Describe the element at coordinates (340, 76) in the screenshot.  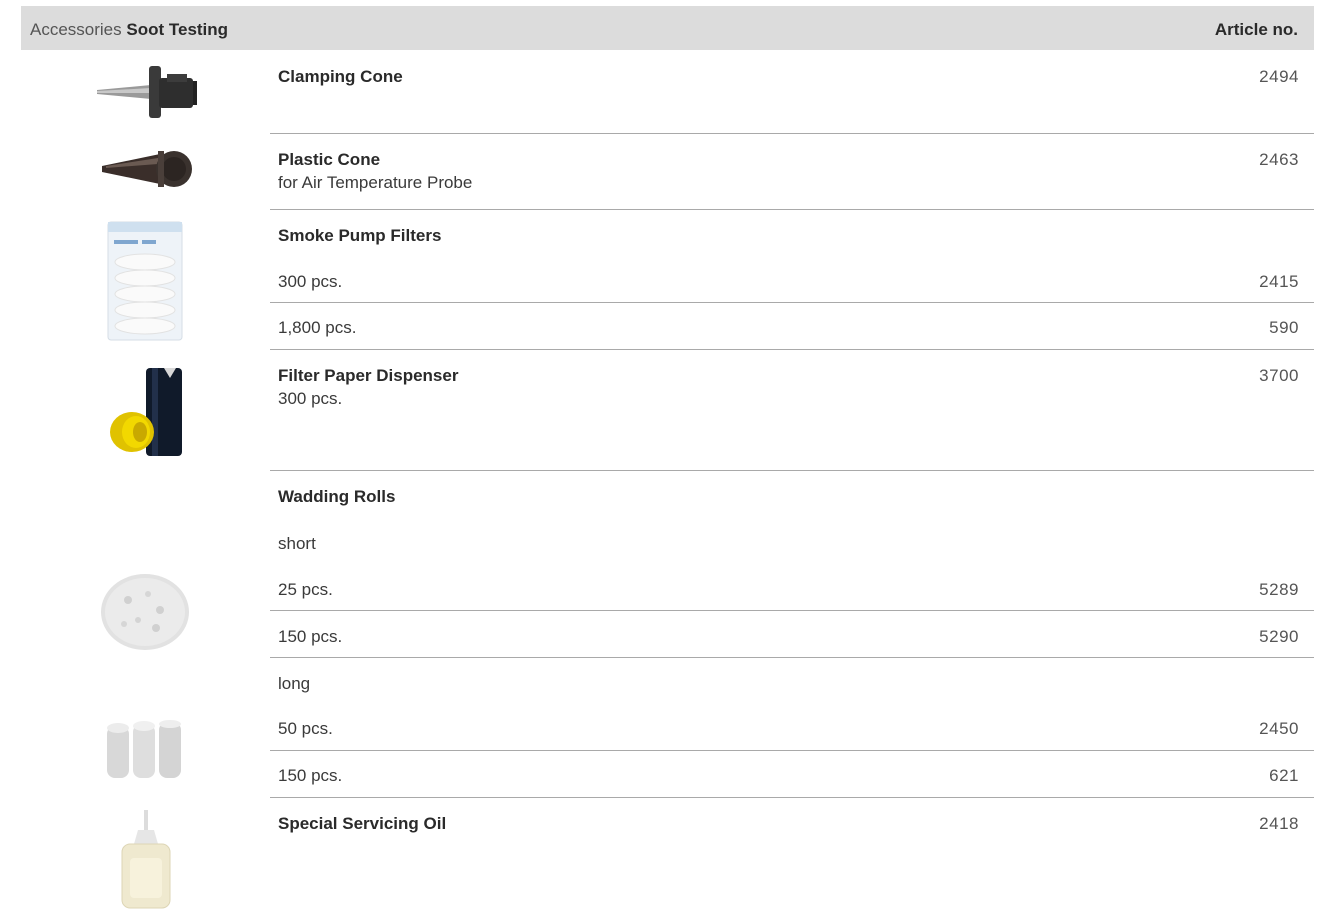
I see `item-name-clamping-cone: Clamping Cone` at that location.